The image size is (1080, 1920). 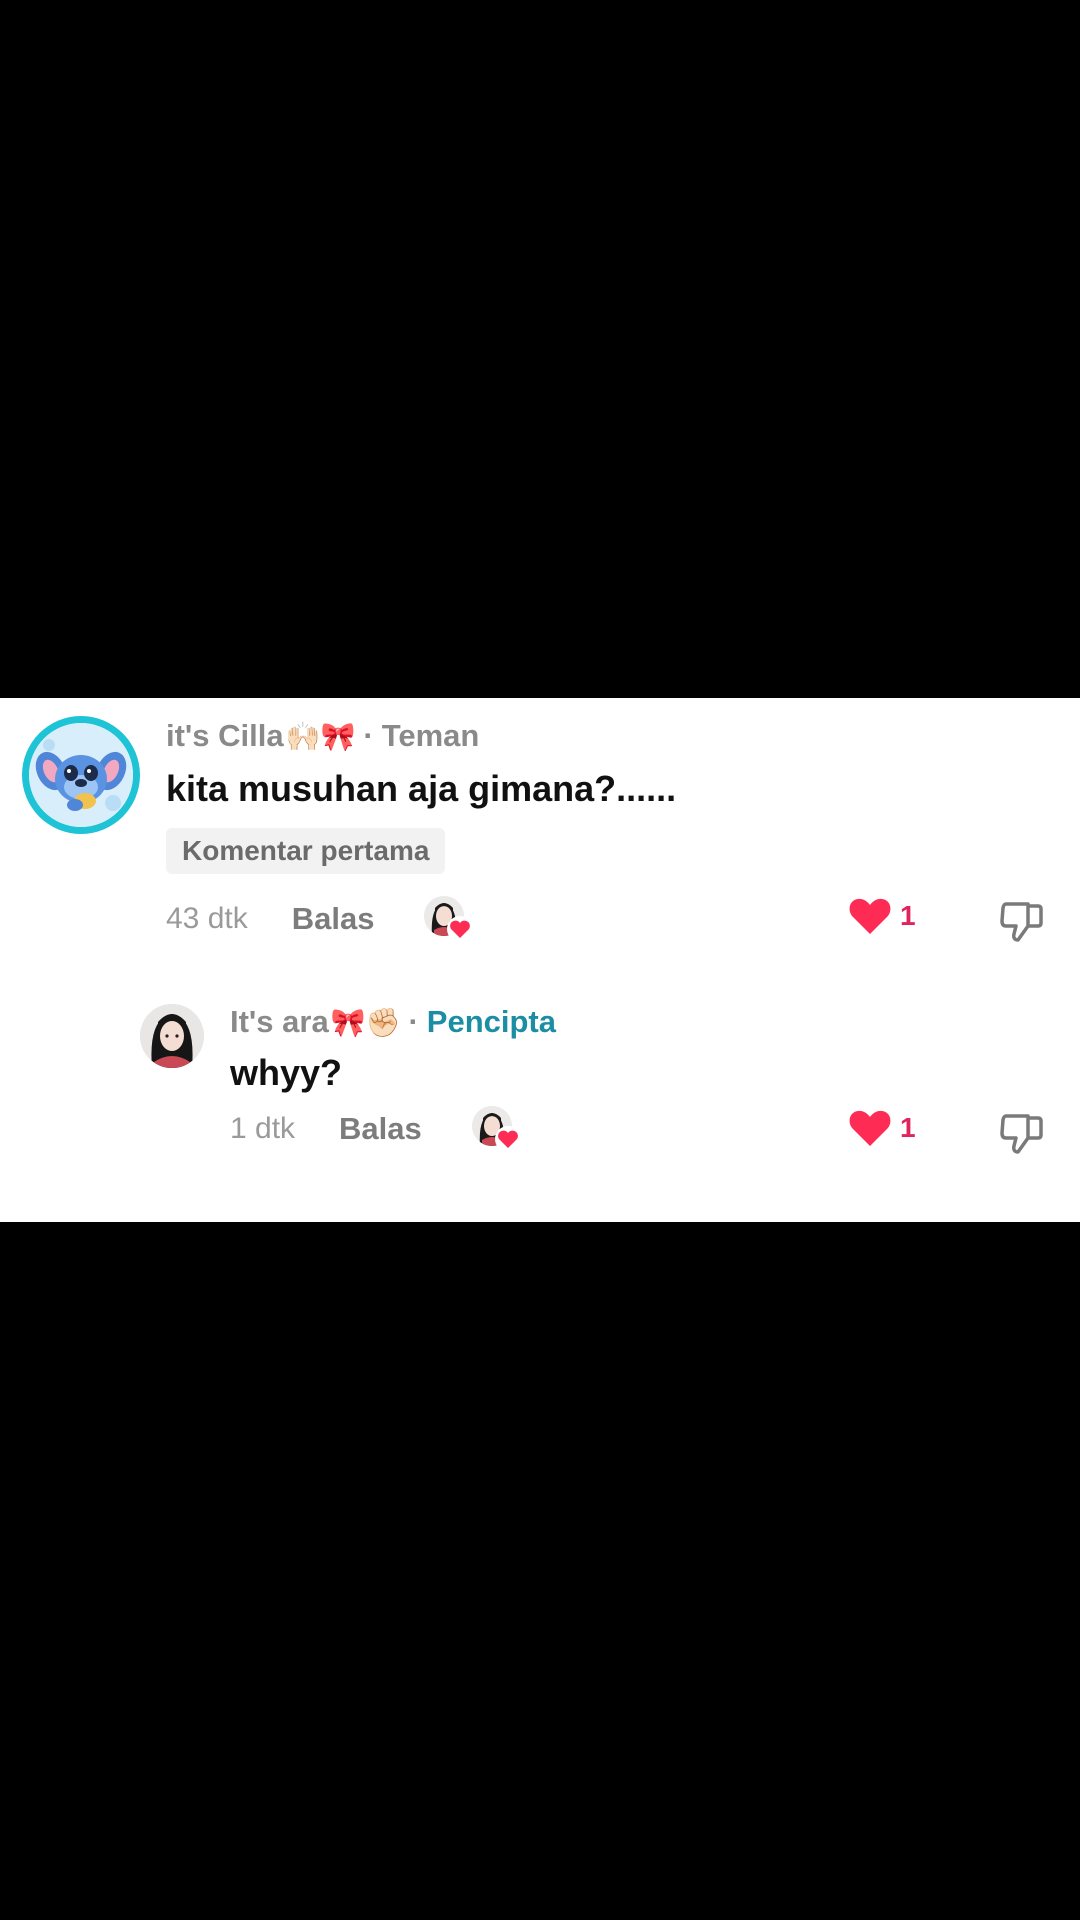 I want to click on username-emoji: 🙌🏻🎀, so click(x=320, y=736).